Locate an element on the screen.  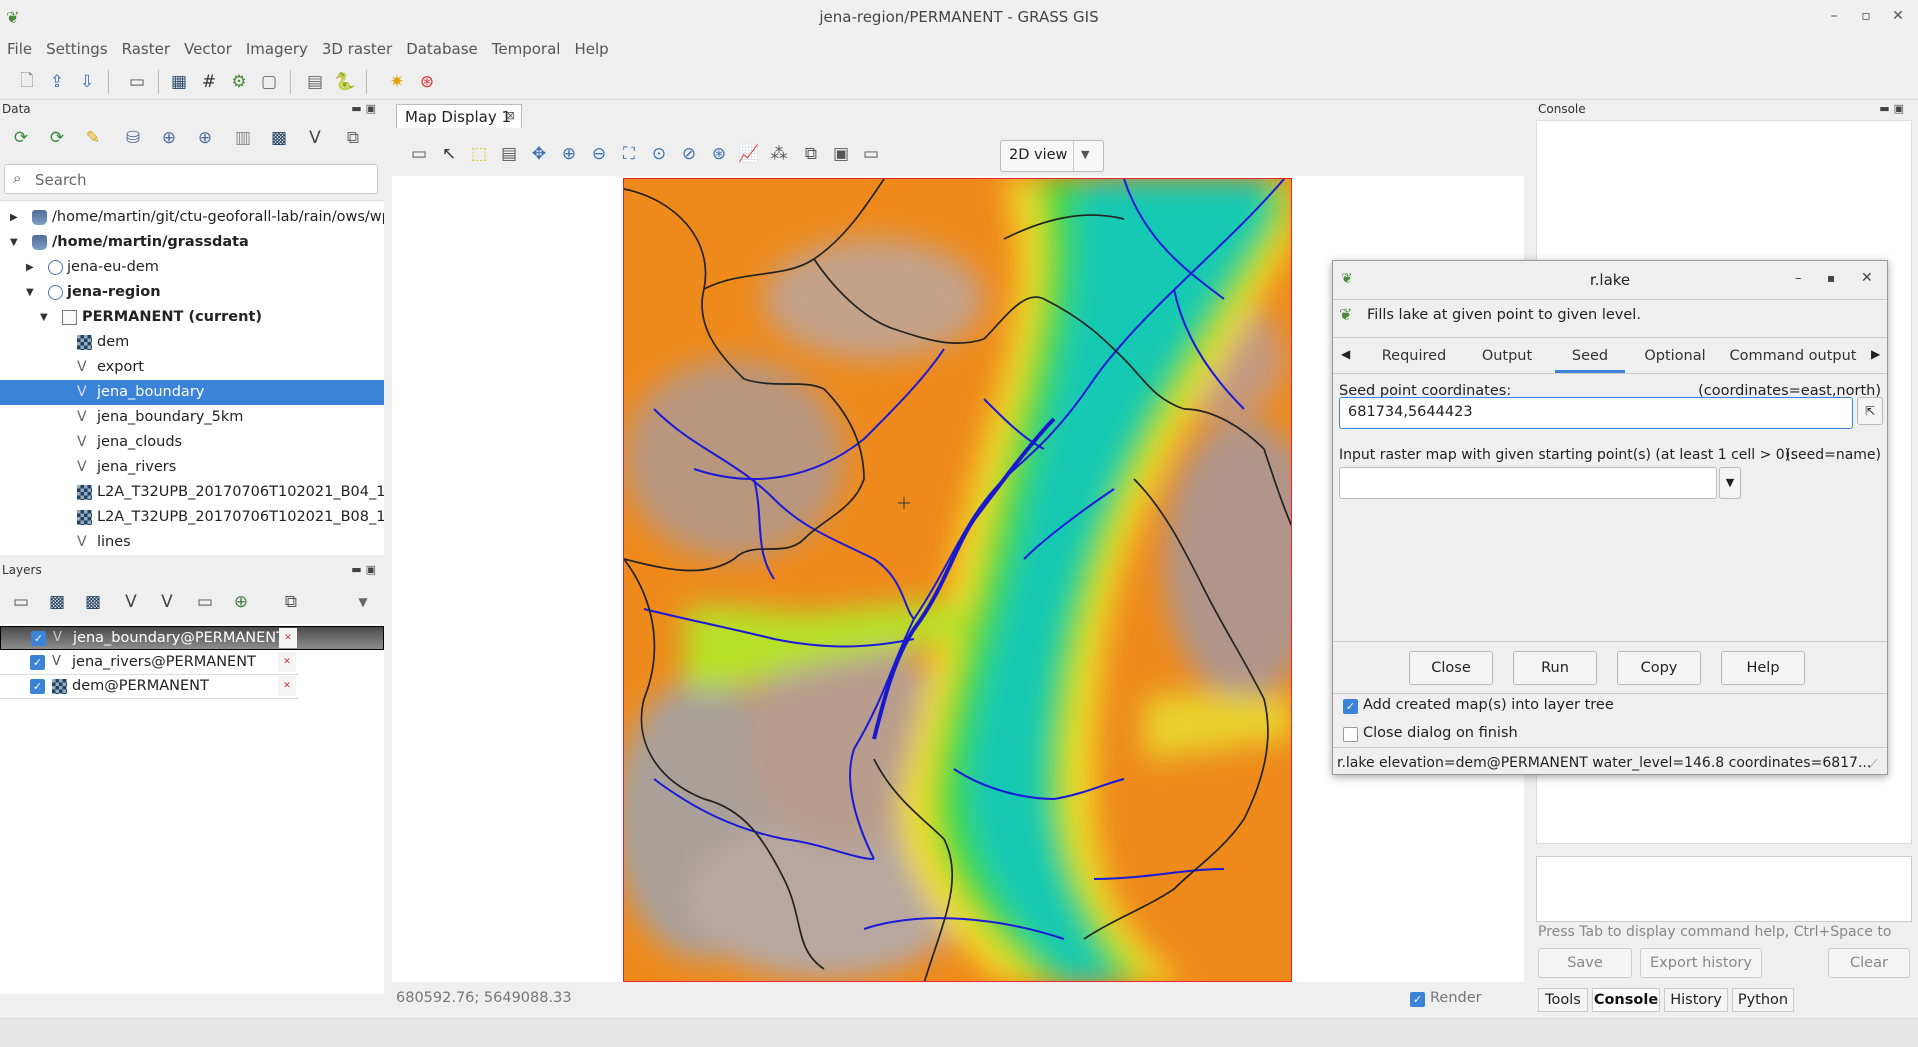
animation-icon: ▢ is located at coordinates (269, 82).